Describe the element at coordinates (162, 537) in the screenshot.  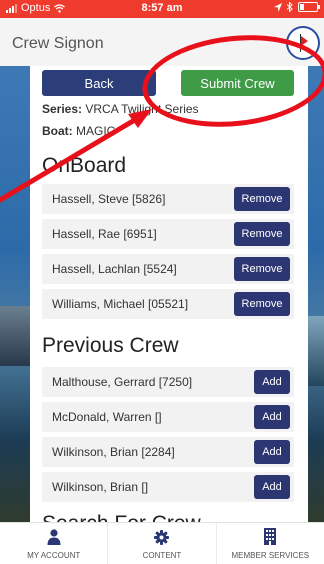
I see `gear-icon` at that location.